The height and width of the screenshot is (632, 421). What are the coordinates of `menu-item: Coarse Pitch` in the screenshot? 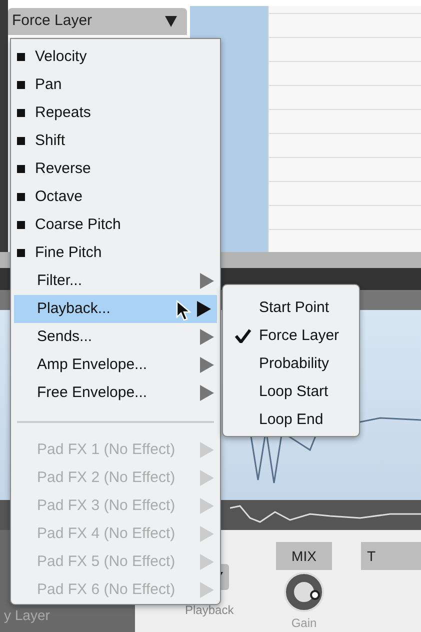 It's located at (115, 225).